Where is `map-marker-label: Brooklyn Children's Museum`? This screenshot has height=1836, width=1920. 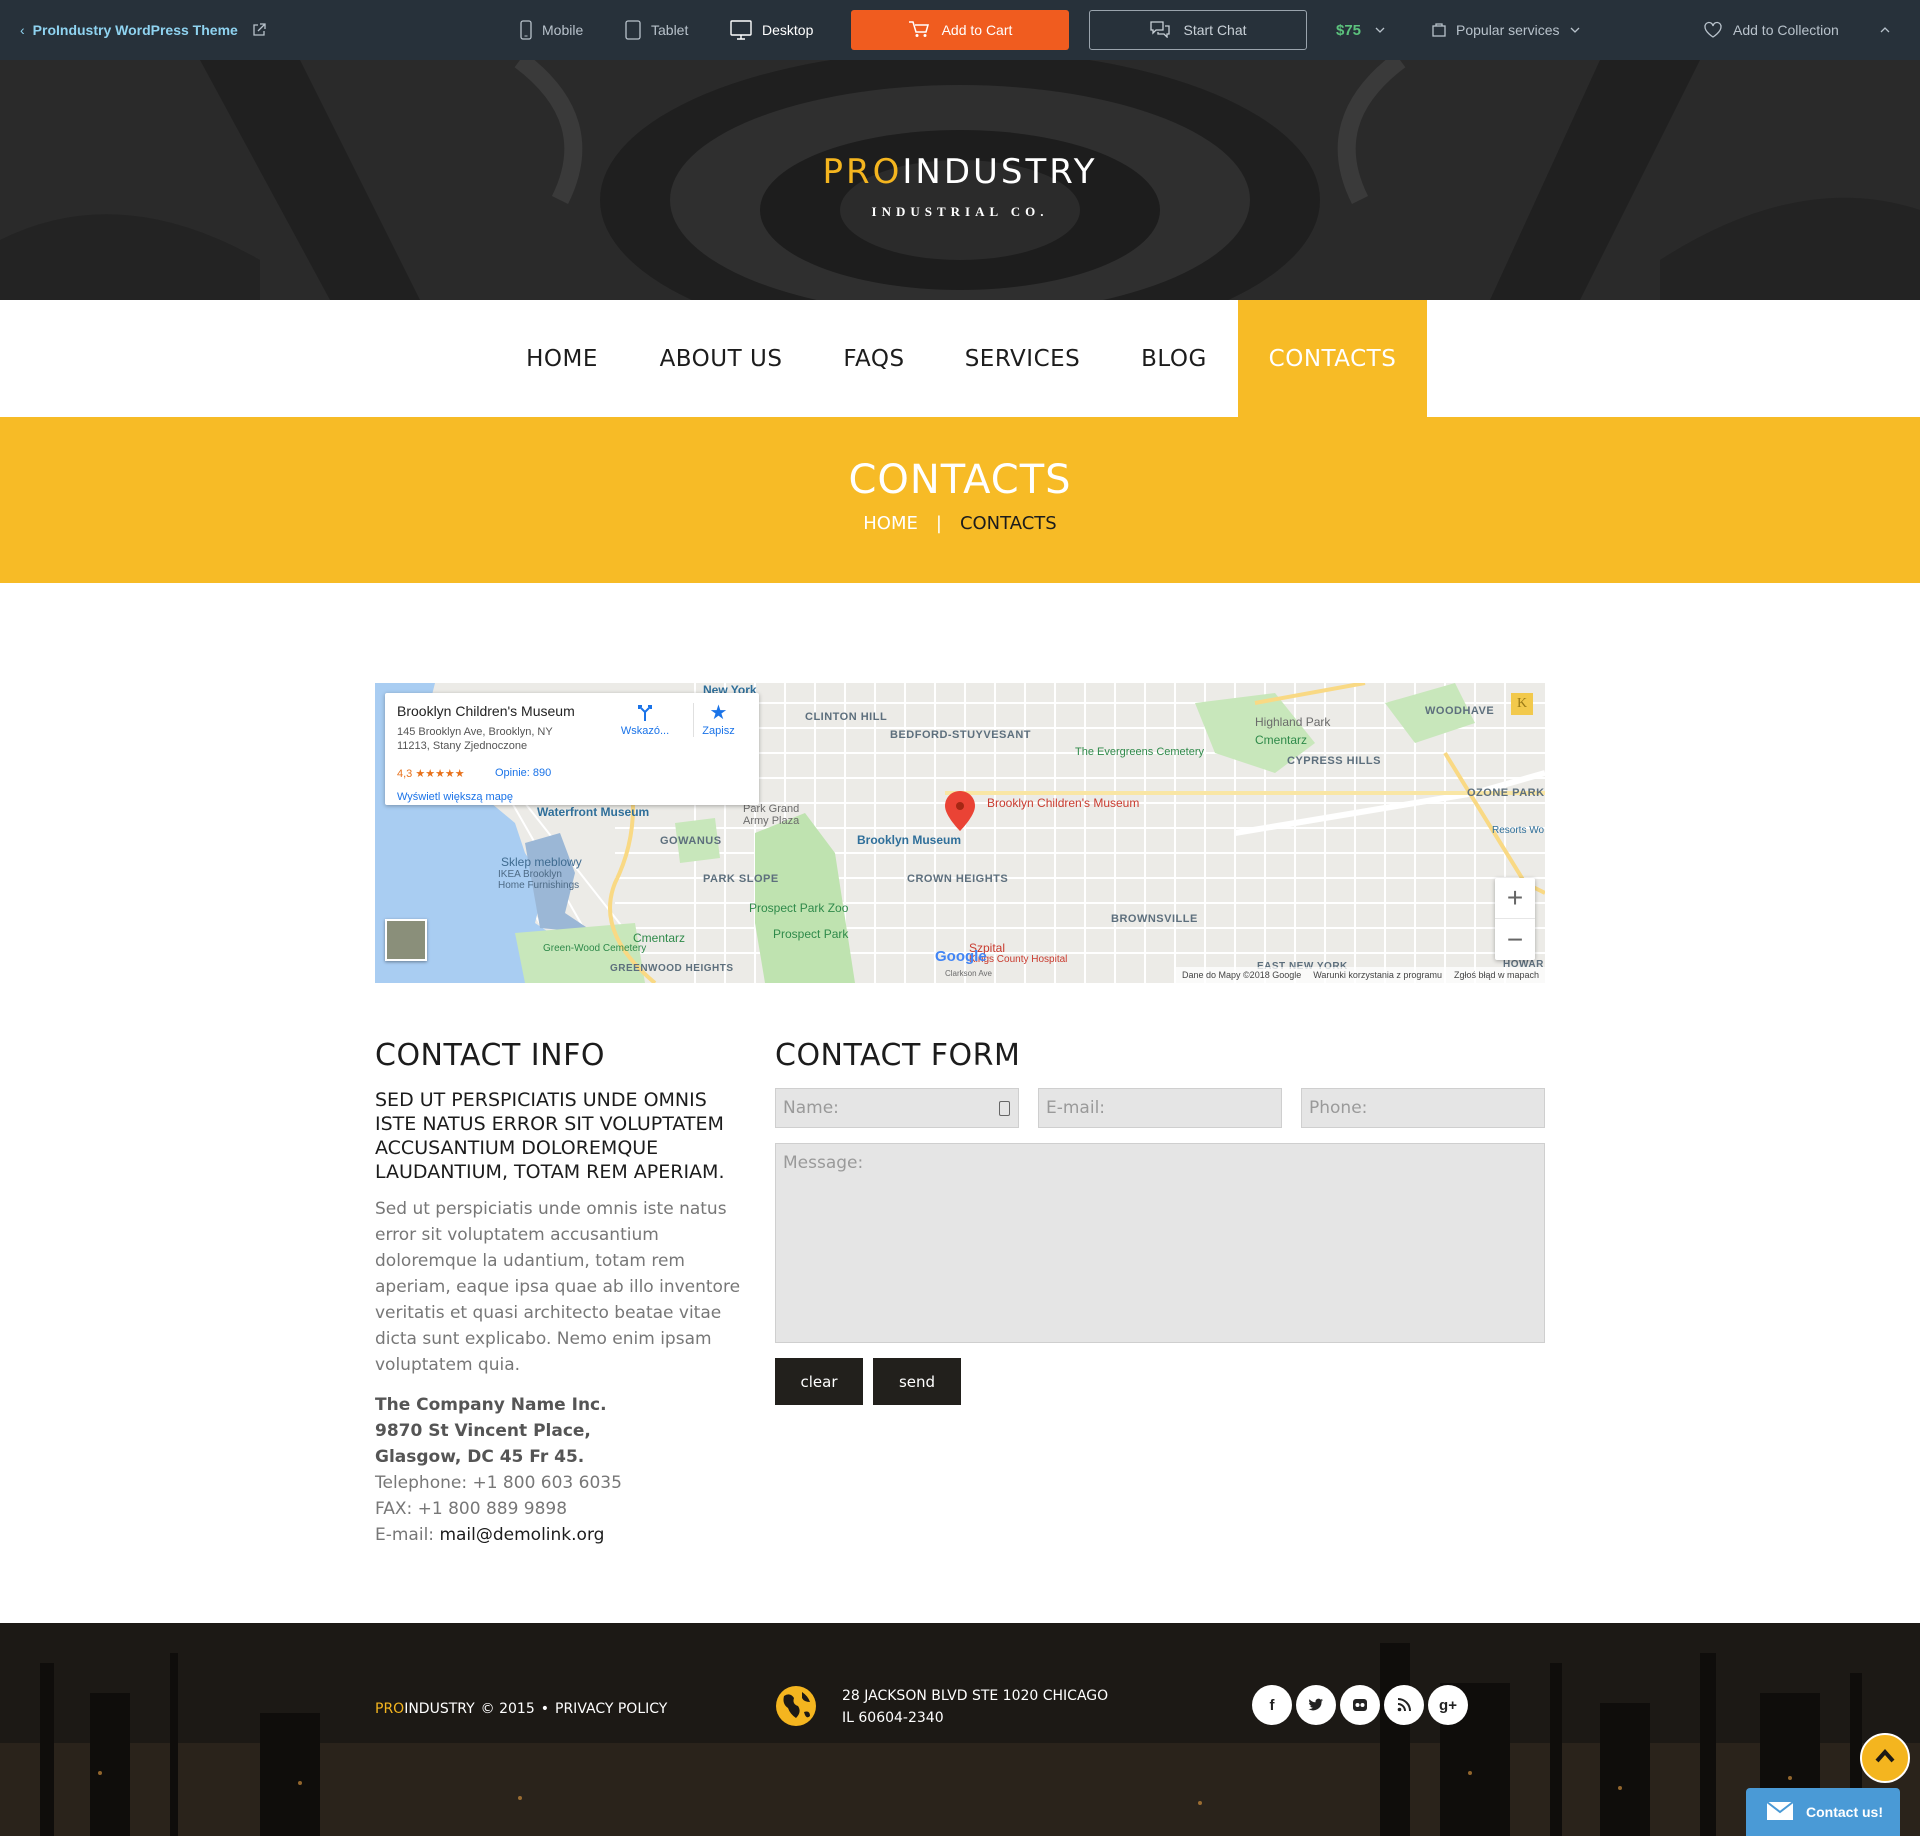 map-marker-label: Brooklyn Children's Museum is located at coordinates (1063, 803).